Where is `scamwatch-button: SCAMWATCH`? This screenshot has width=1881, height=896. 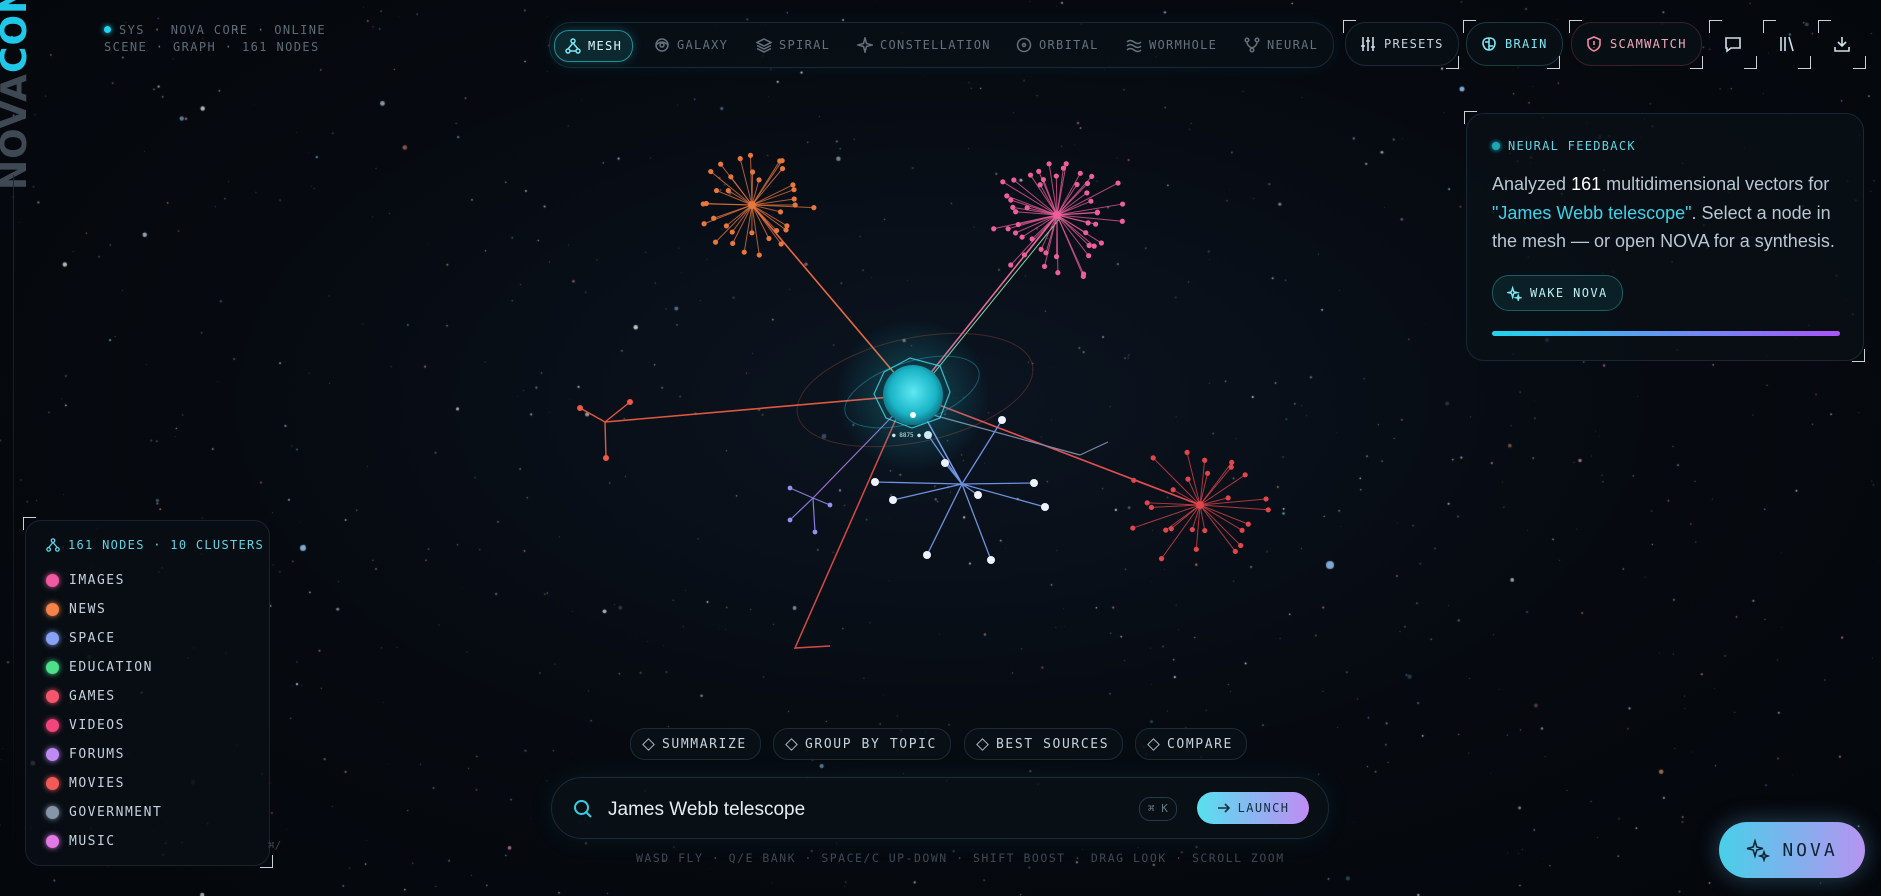 scamwatch-button: SCAMWATCH is located at coordinates (1636, 44).